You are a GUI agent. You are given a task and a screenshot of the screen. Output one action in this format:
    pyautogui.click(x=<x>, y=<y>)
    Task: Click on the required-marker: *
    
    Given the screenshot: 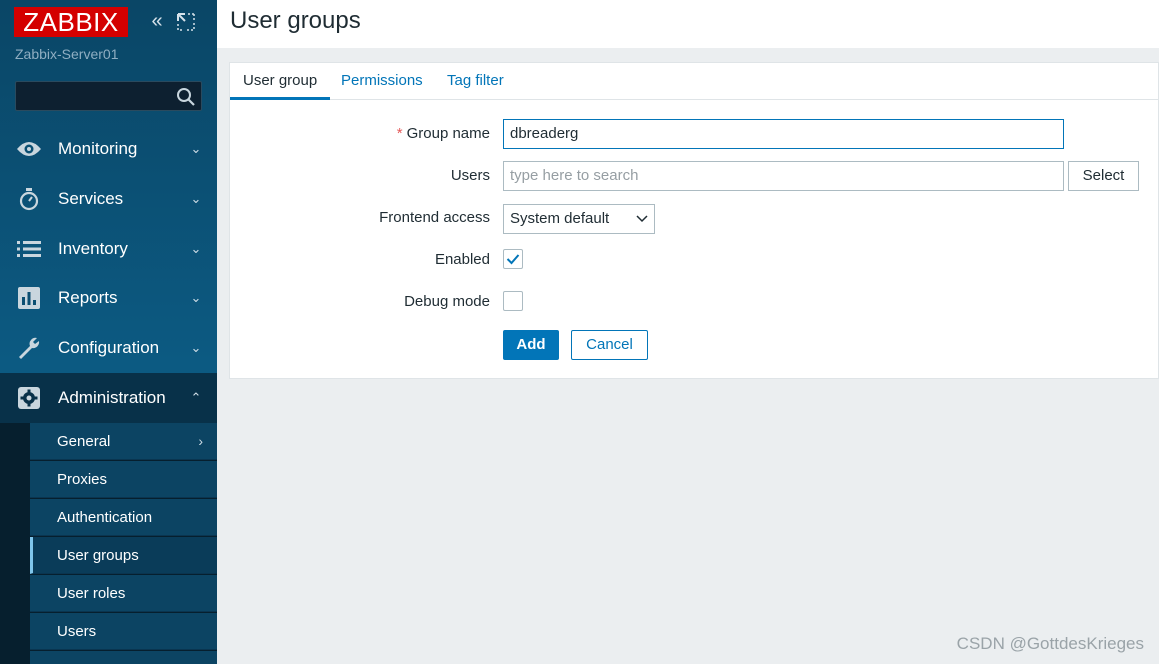 What is the action you would take?
    pyautogui.click(x=399, y=133)
    